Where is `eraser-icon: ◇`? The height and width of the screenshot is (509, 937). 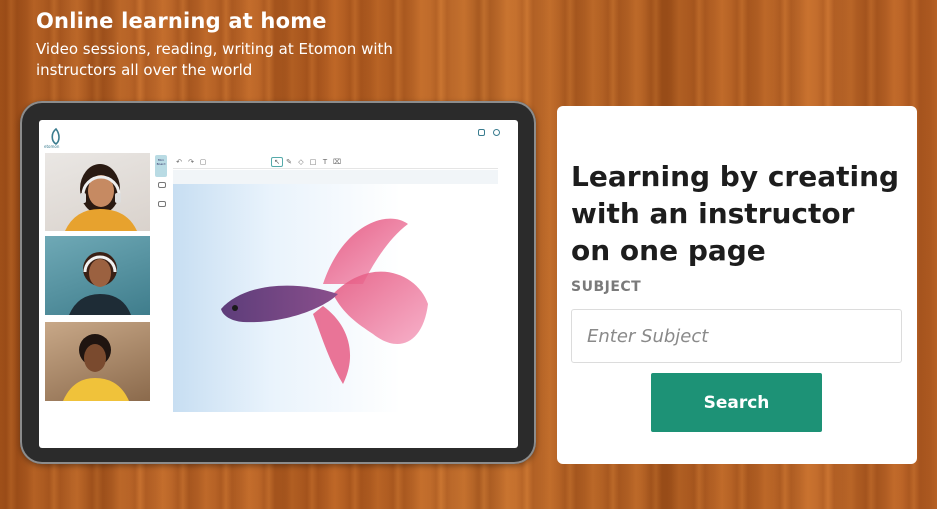
eraser-icon: ◇ is located at coordinates (301, 161).